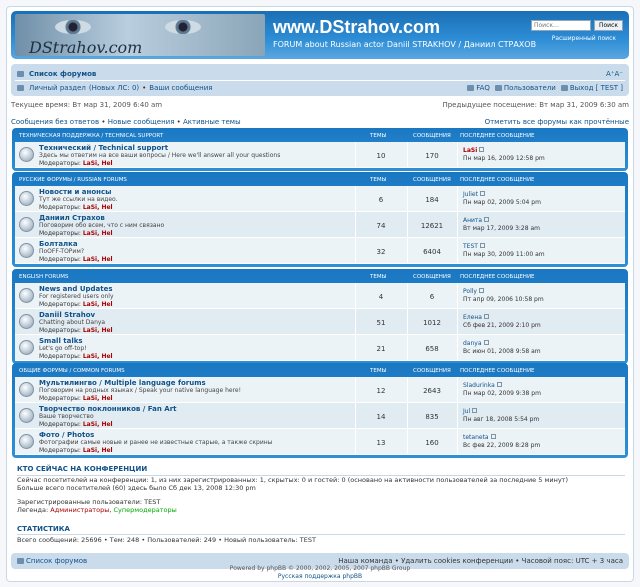 The image size is (640, 587). What do you see at coordinates (498, 88) in the screenshot?
I see `members-icon` at bounding box center [498, 88].